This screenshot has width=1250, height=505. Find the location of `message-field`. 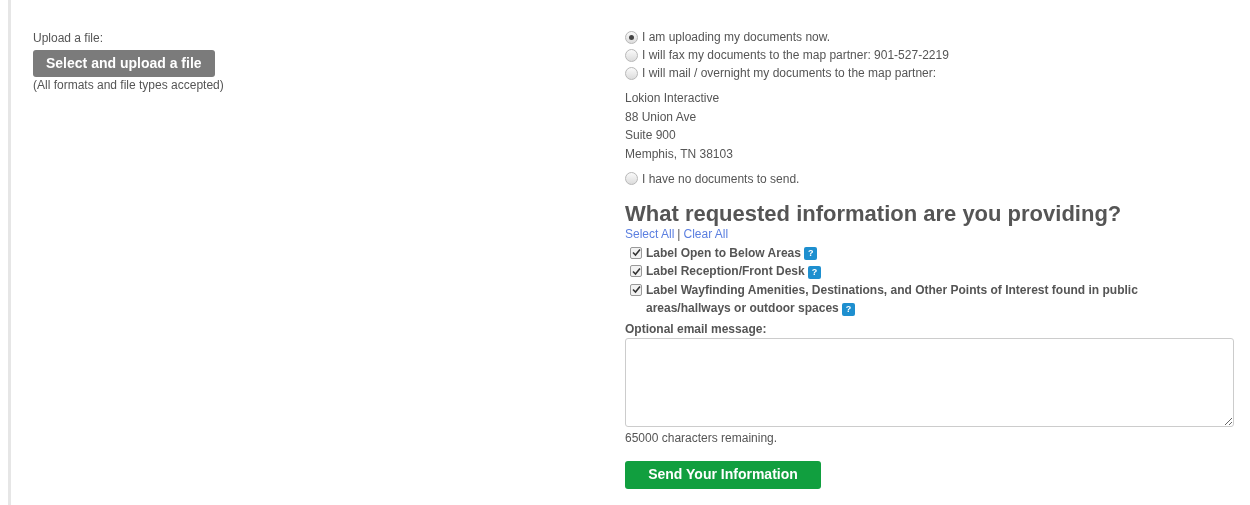

message-field is located at coordinates (929, 382).